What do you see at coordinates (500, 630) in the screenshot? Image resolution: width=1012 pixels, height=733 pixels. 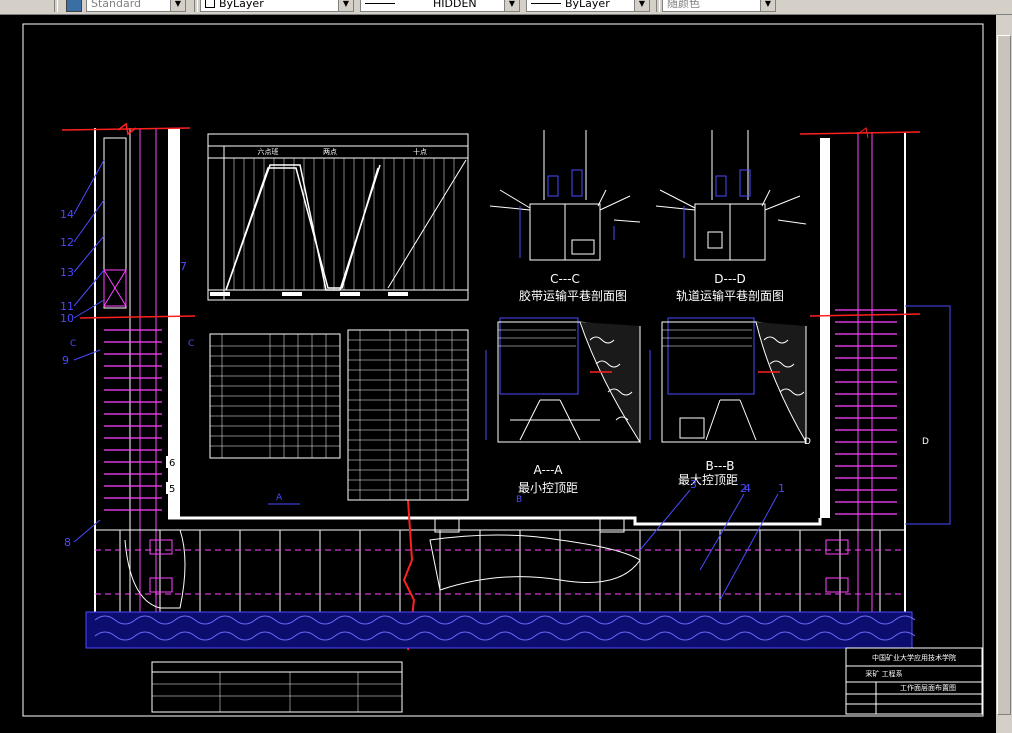 I see `gob-area` at bounding box center [500, 630].